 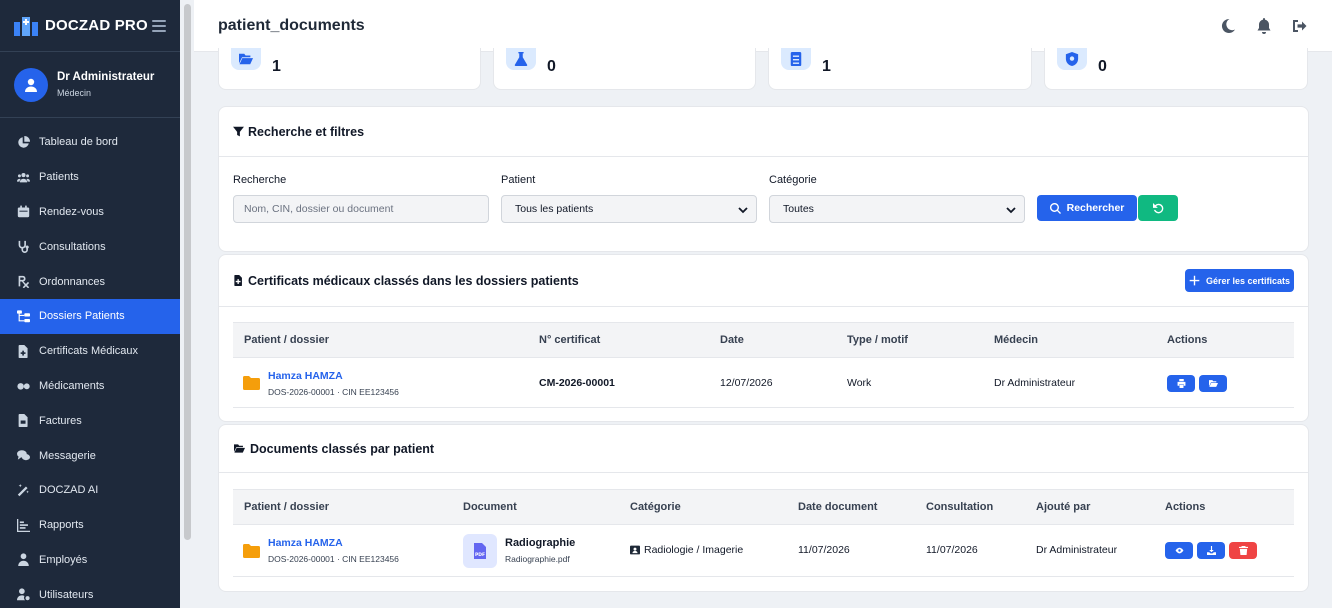 I want to click on column-header: Ajouté par, so click(x=1063, y=507).